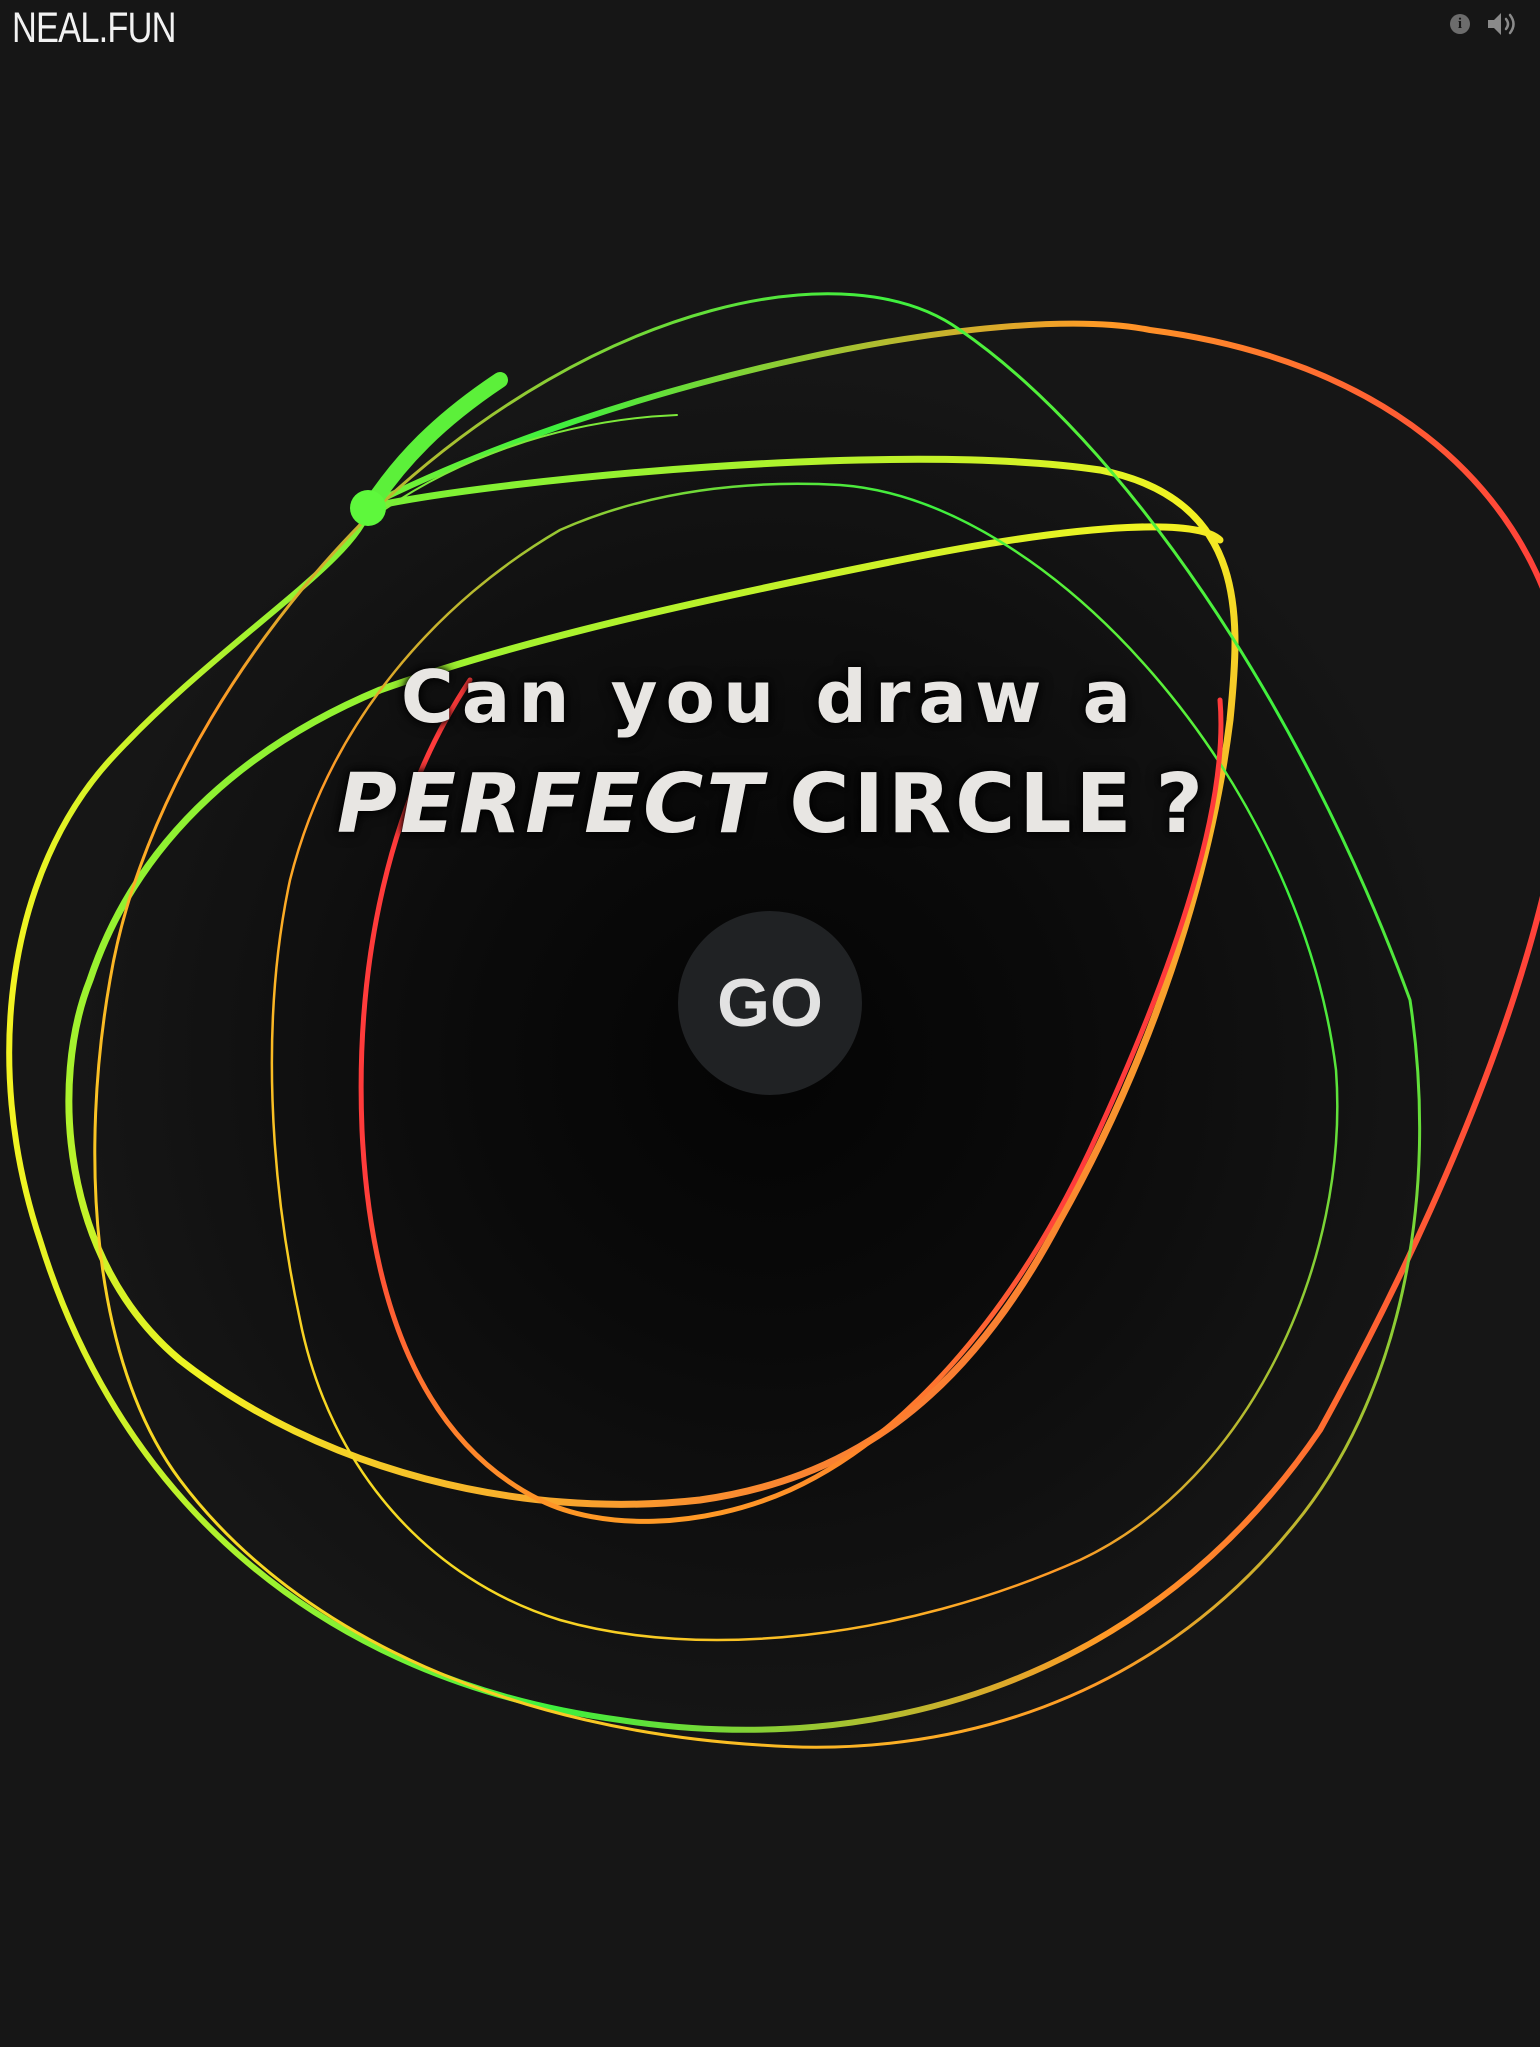 This screenshot has height=2047, width=1540. What do you see at coordinates (1503, 24) in the screenshot?
I see `speaker-volume-icon` at bounding box center [1503, 24].